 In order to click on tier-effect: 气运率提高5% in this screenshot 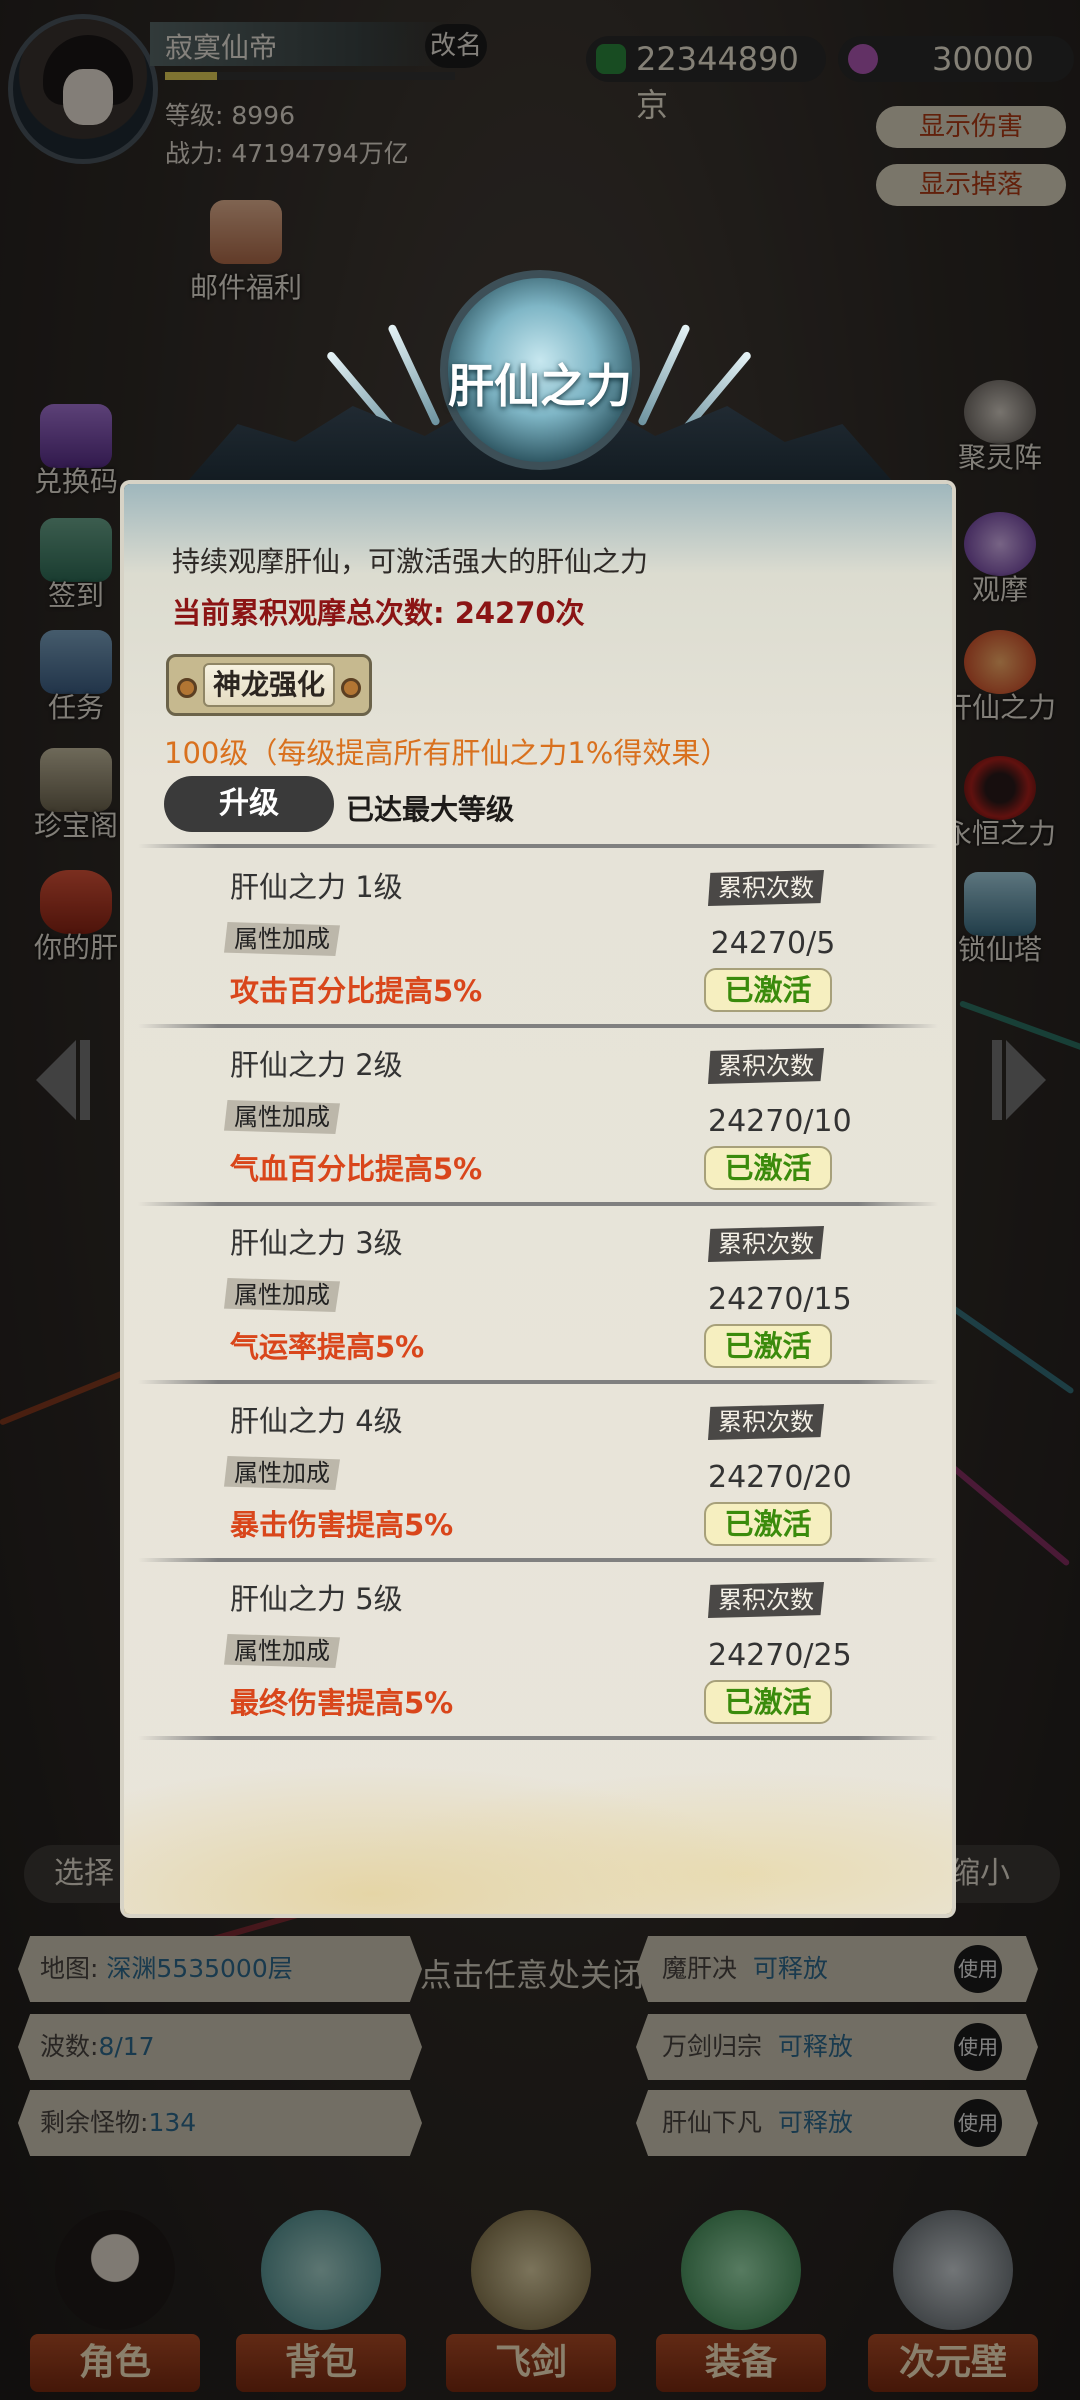, I will do `click(327, 1347)`.